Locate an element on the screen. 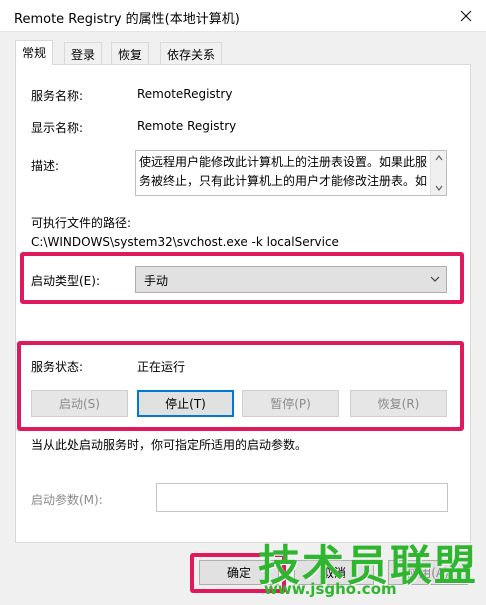  stop-button: 停止(T) is located at coordinates (185, 403).